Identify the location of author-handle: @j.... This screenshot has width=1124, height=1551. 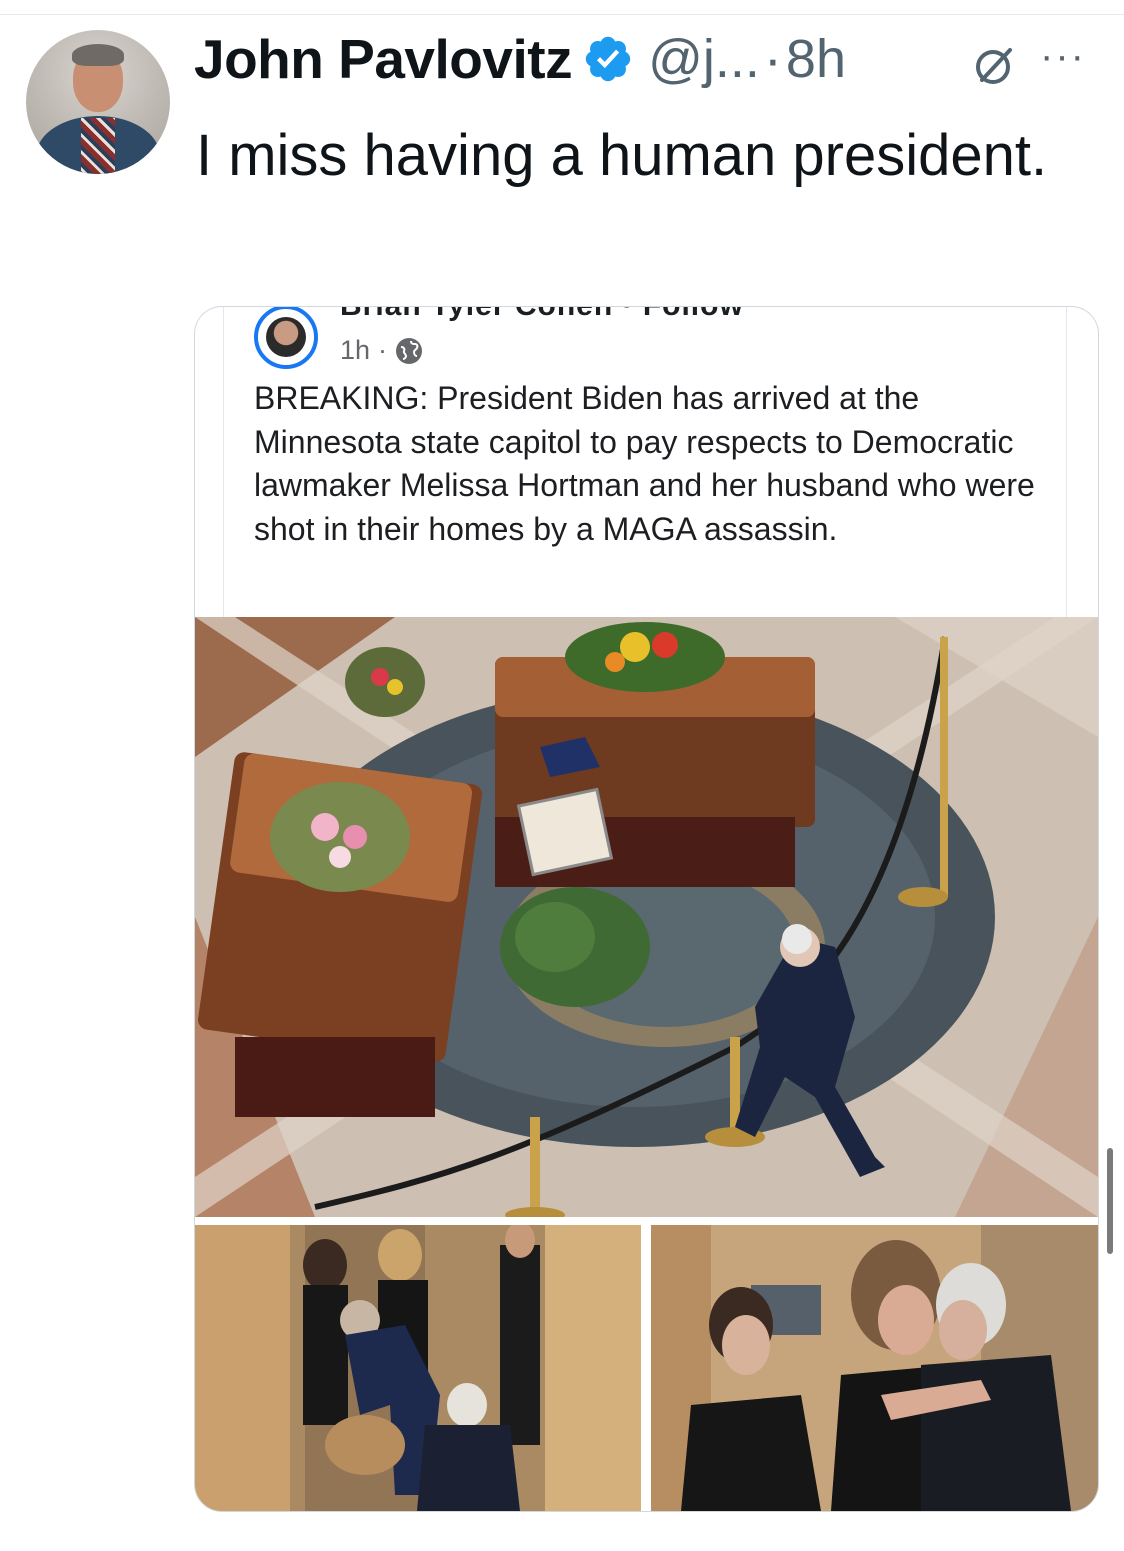
(704, 59).